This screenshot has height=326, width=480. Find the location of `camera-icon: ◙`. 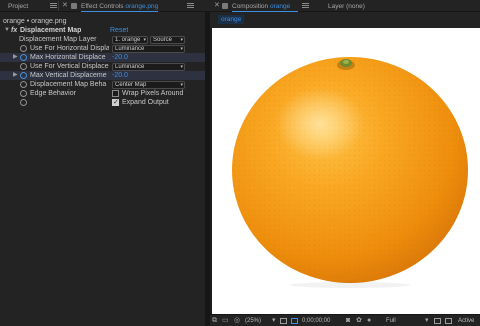

camera-icon: ◙ is located at coordinates (348, 321).